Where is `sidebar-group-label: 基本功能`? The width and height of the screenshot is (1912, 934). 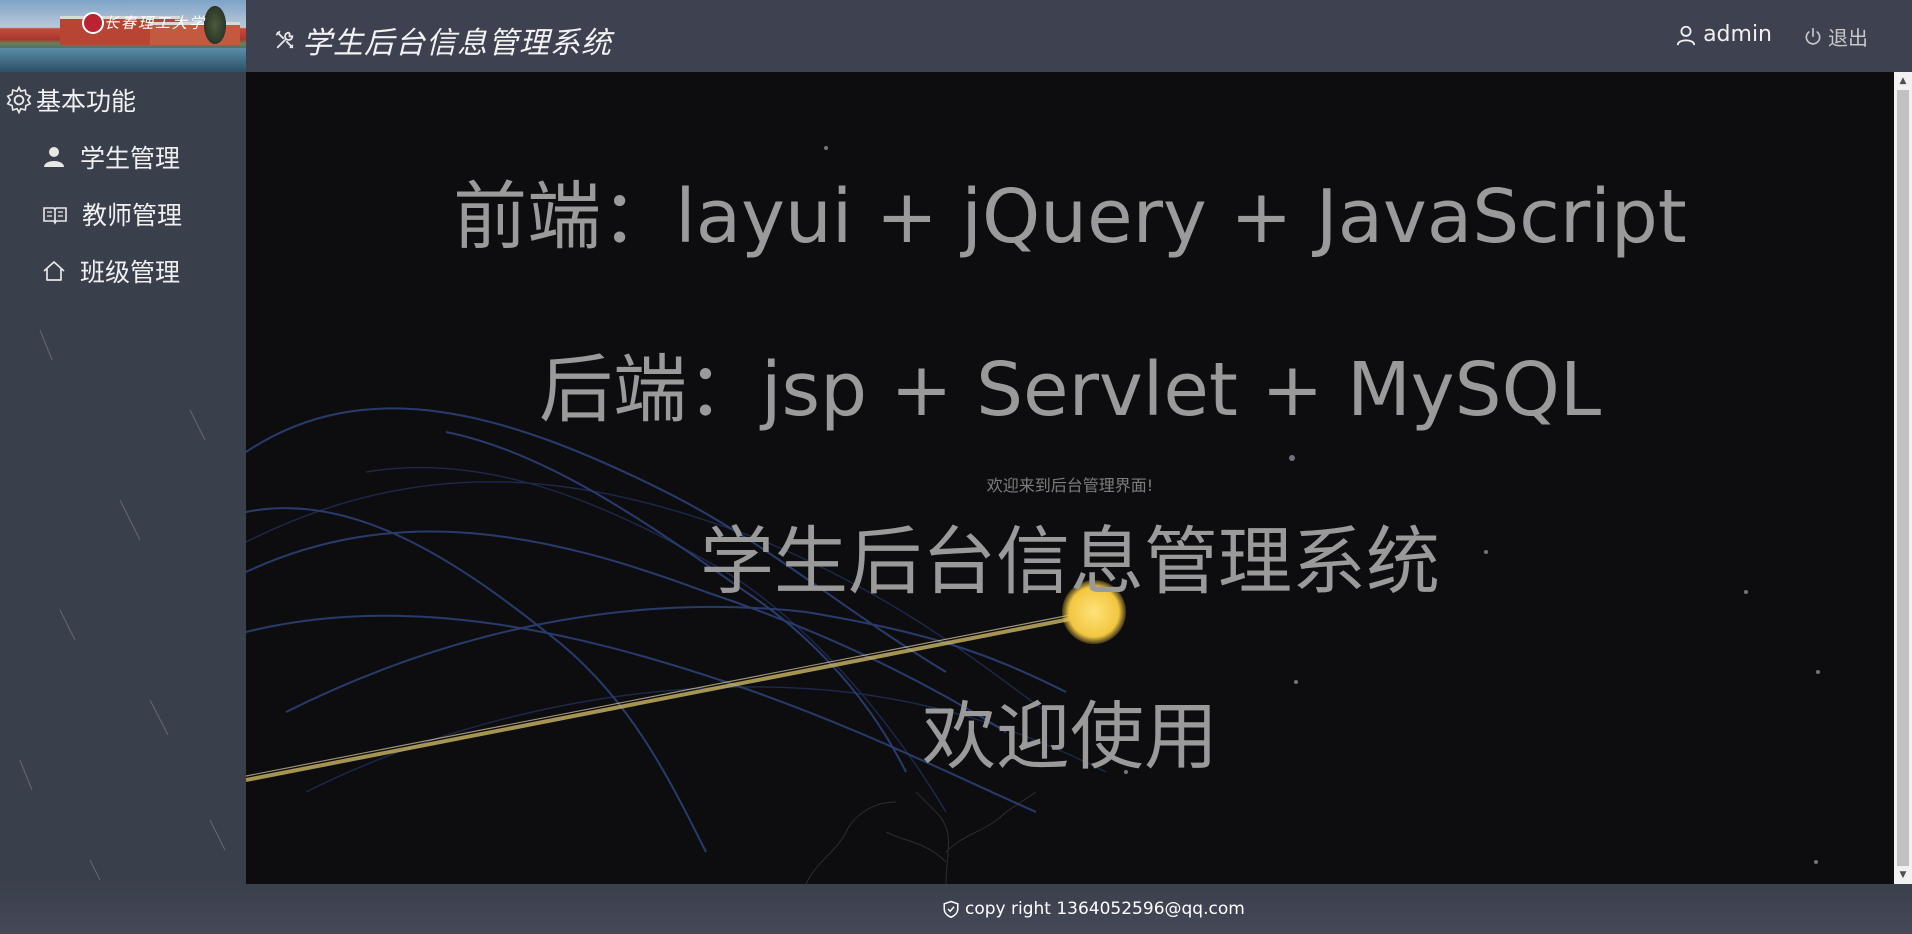 sidebar-group-label: 基本功能 is located at coordinates (86, 101).